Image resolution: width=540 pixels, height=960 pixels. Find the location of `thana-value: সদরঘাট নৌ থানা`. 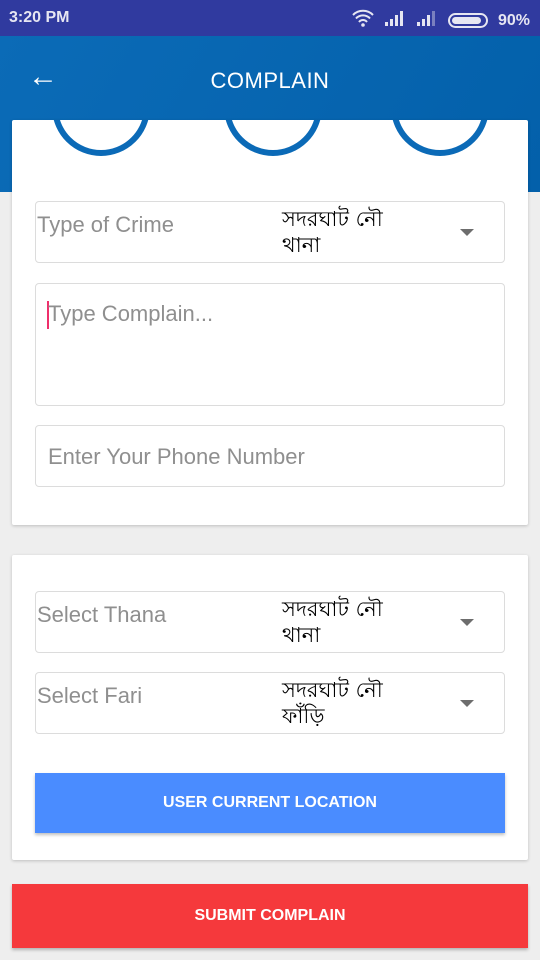

thana-value: সদরঘাট নৌ থানা is located at coordinates (332, 622).